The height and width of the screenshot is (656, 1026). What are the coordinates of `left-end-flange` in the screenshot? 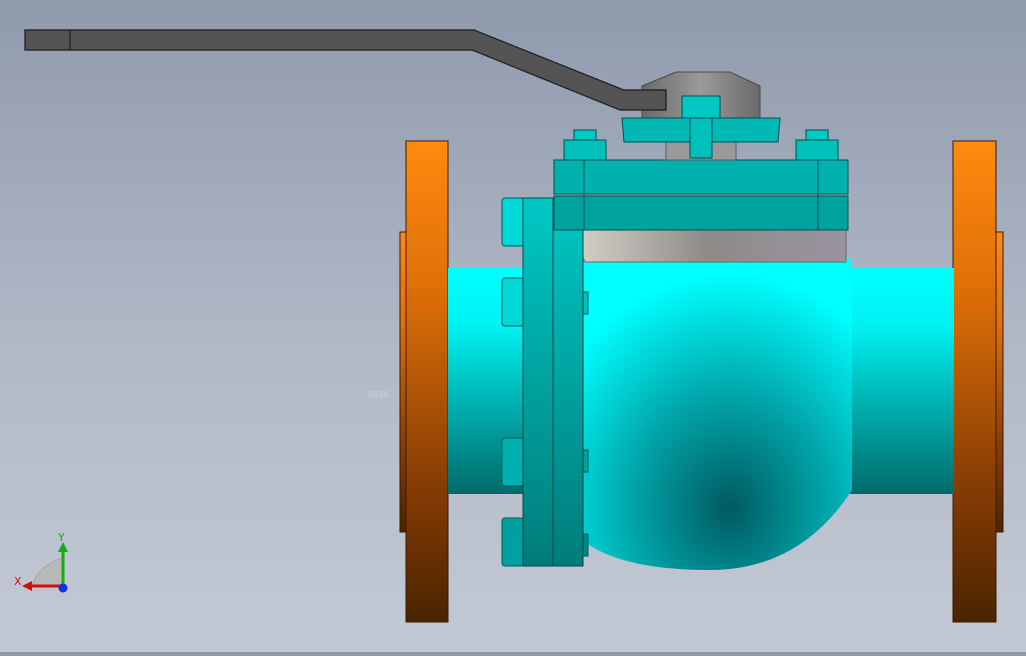 It's located at (424, 381).